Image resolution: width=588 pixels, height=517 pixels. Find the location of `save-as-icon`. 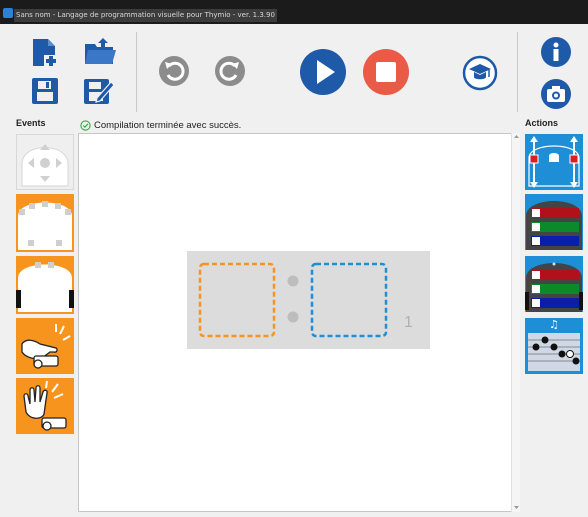

save-as-icon is located at coordinates (99, 91).